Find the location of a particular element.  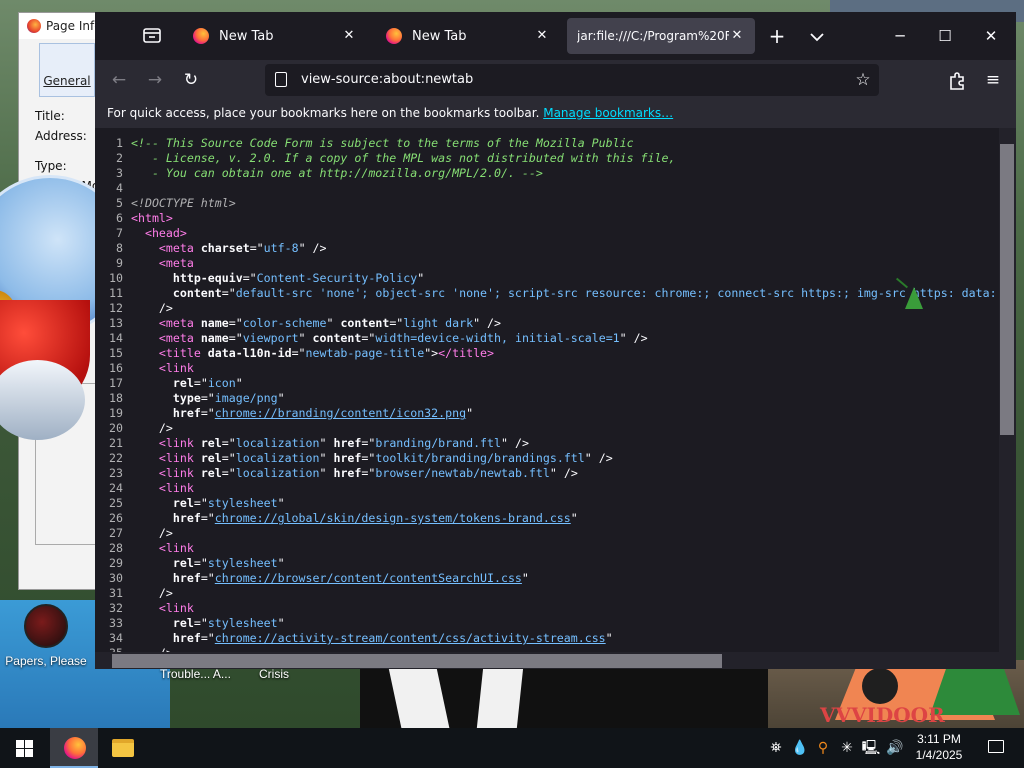

start-button is located at coordinates (24, 748).